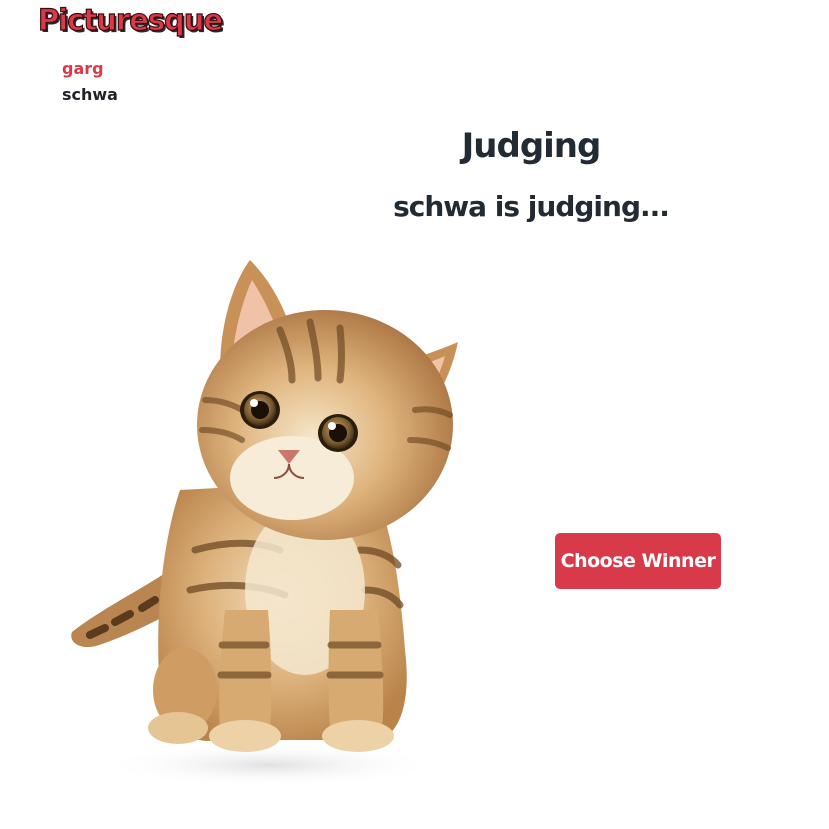  What do you see at coordinates (90, 82) in the screenshot?
I see `player-list: garg schwa` at bounding box center [90, 82].